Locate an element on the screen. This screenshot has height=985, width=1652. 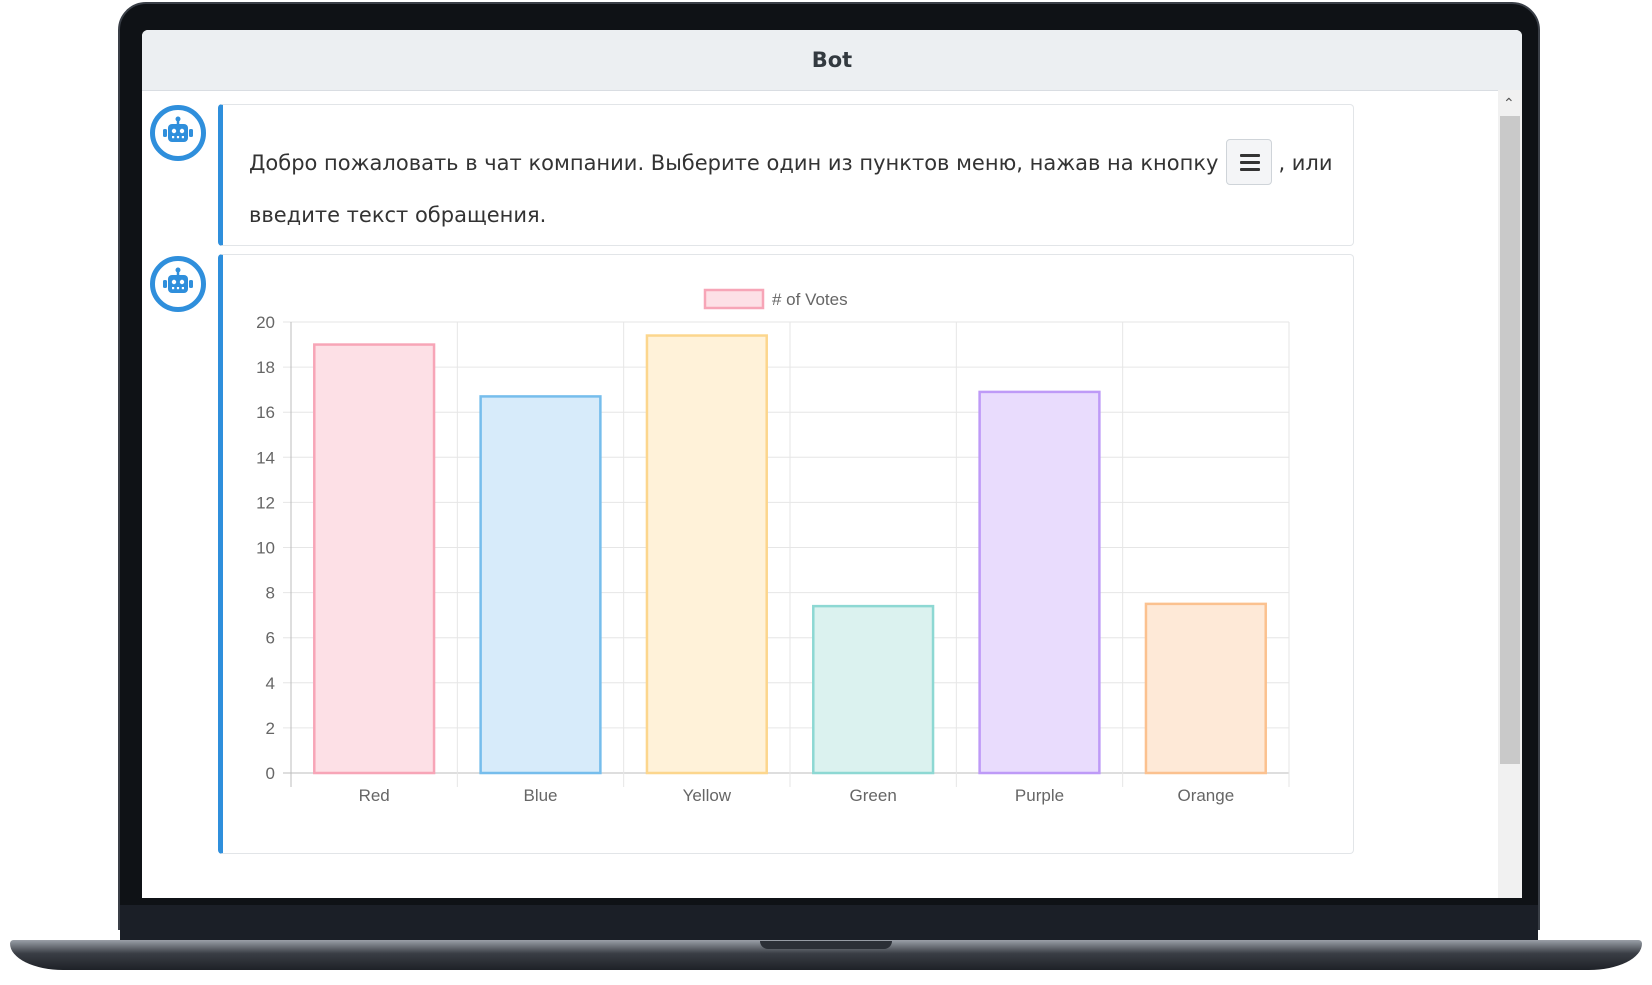
bar-yellow is located at coordinates (706, 554).